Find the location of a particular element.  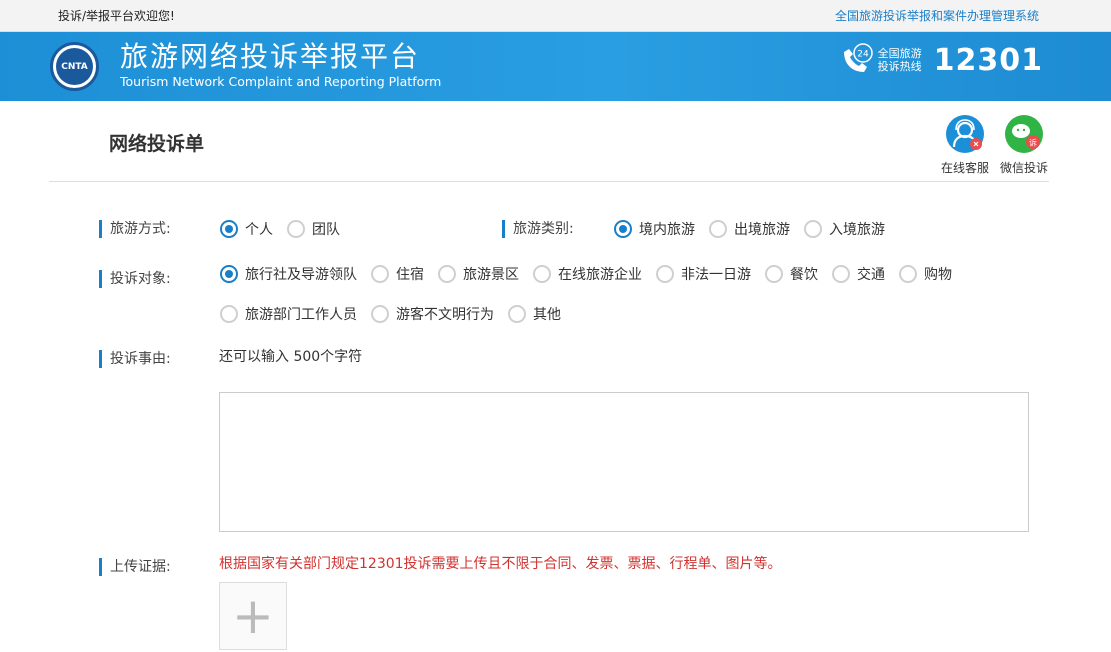

hotline-line1: 全国旅游 is located at coordinates (899, 53).